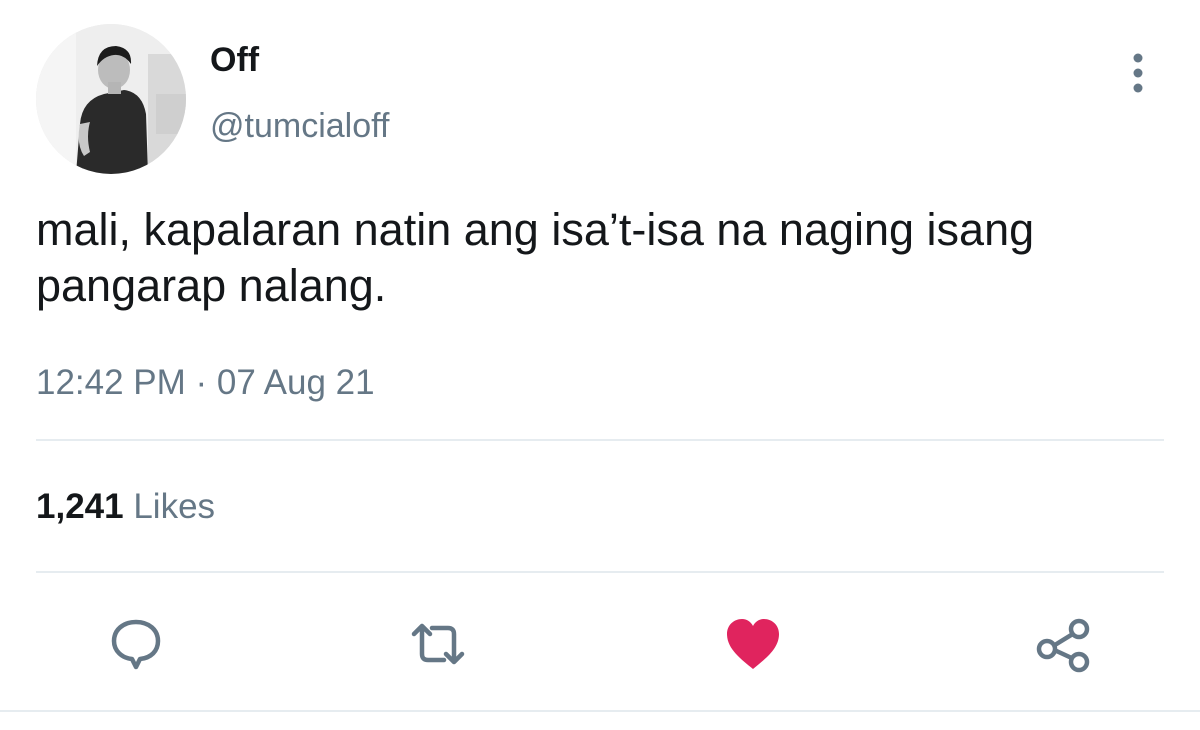 This screenshot has height=730, width=1200. I want to click on reply-button, so click(136, 644).